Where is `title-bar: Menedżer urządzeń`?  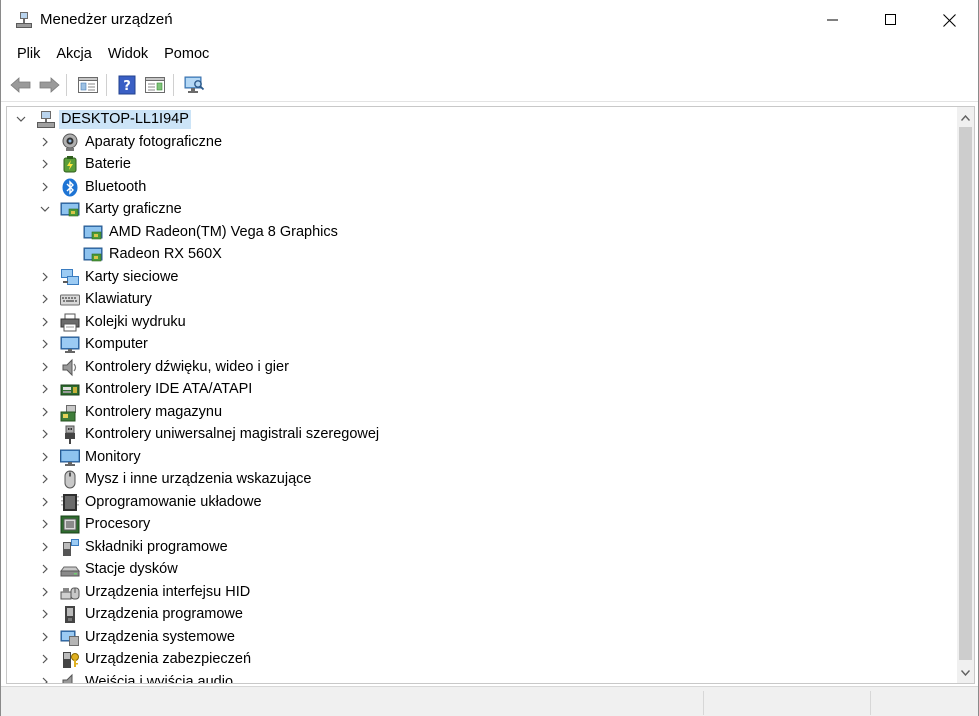
title-bar: Menedżer urządzeń is located at coordinates (489, 20).